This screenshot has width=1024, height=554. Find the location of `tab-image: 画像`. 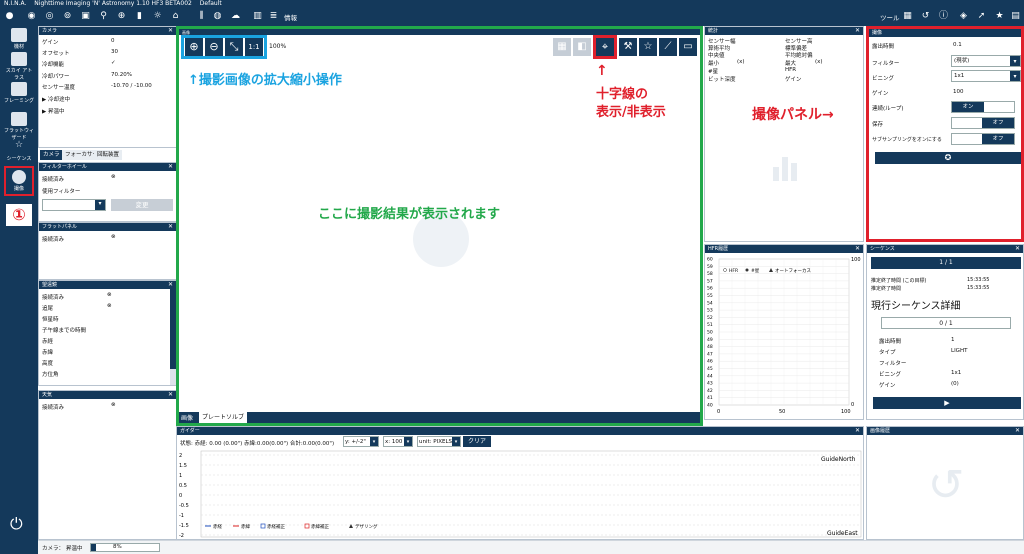

tab-image: 画像 is located at coordinates (187, 417).